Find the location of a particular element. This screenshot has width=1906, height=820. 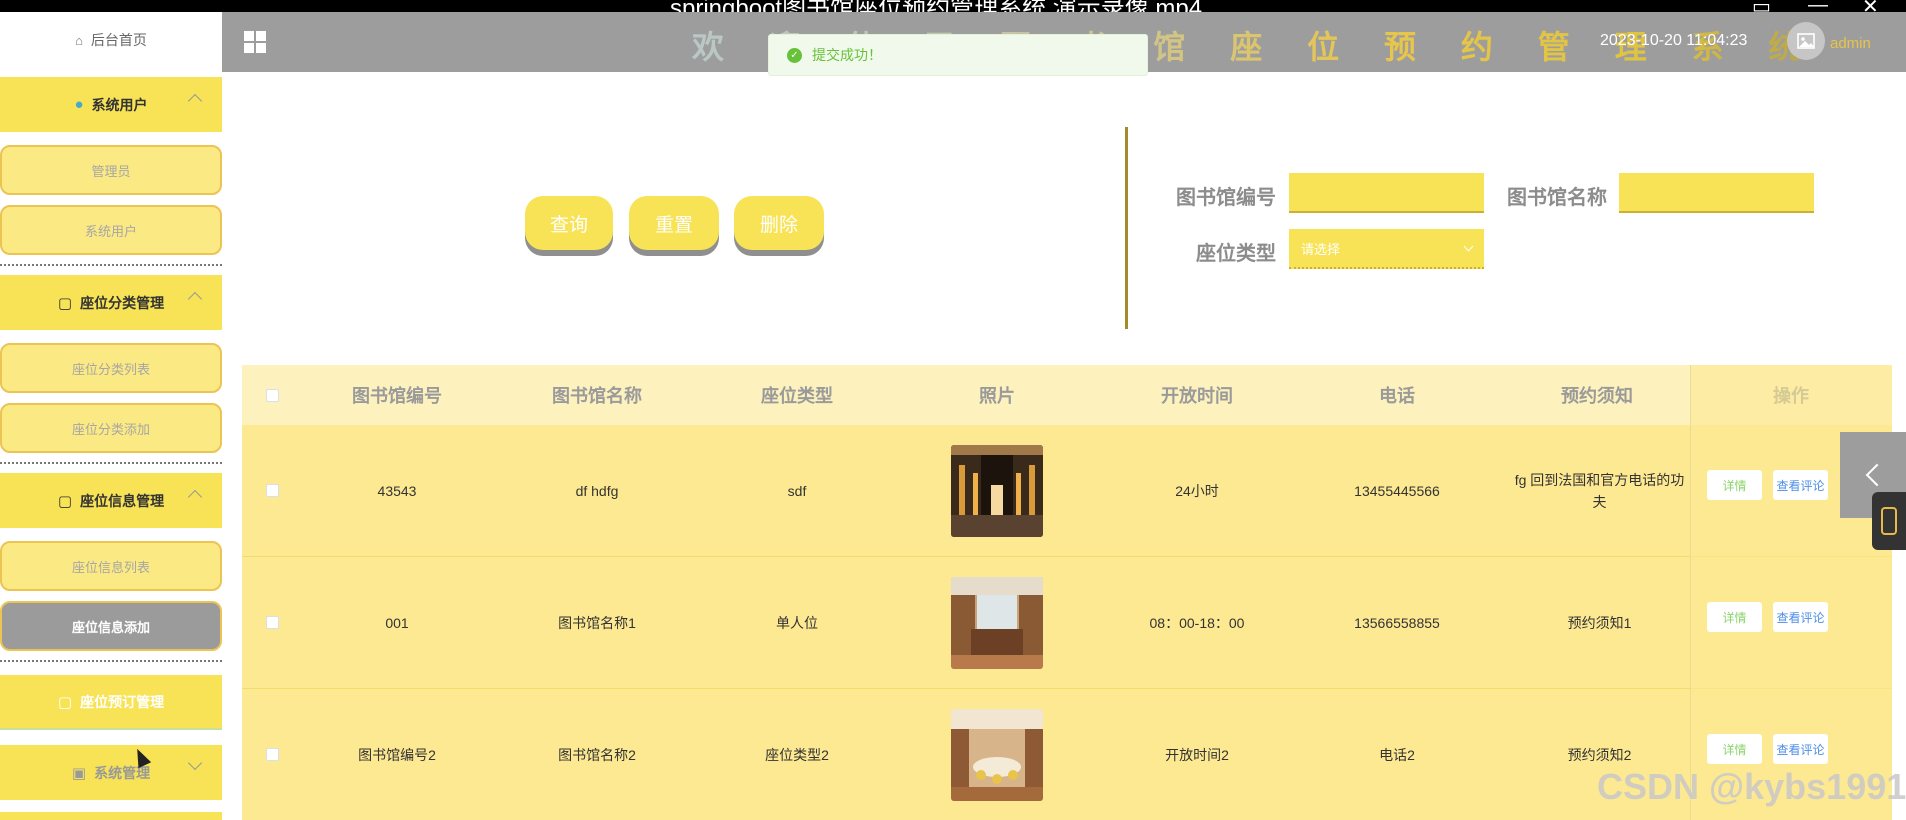

sidebar-item-seat-category-add: 座位分类添加 is located at coordinates (111, 428).